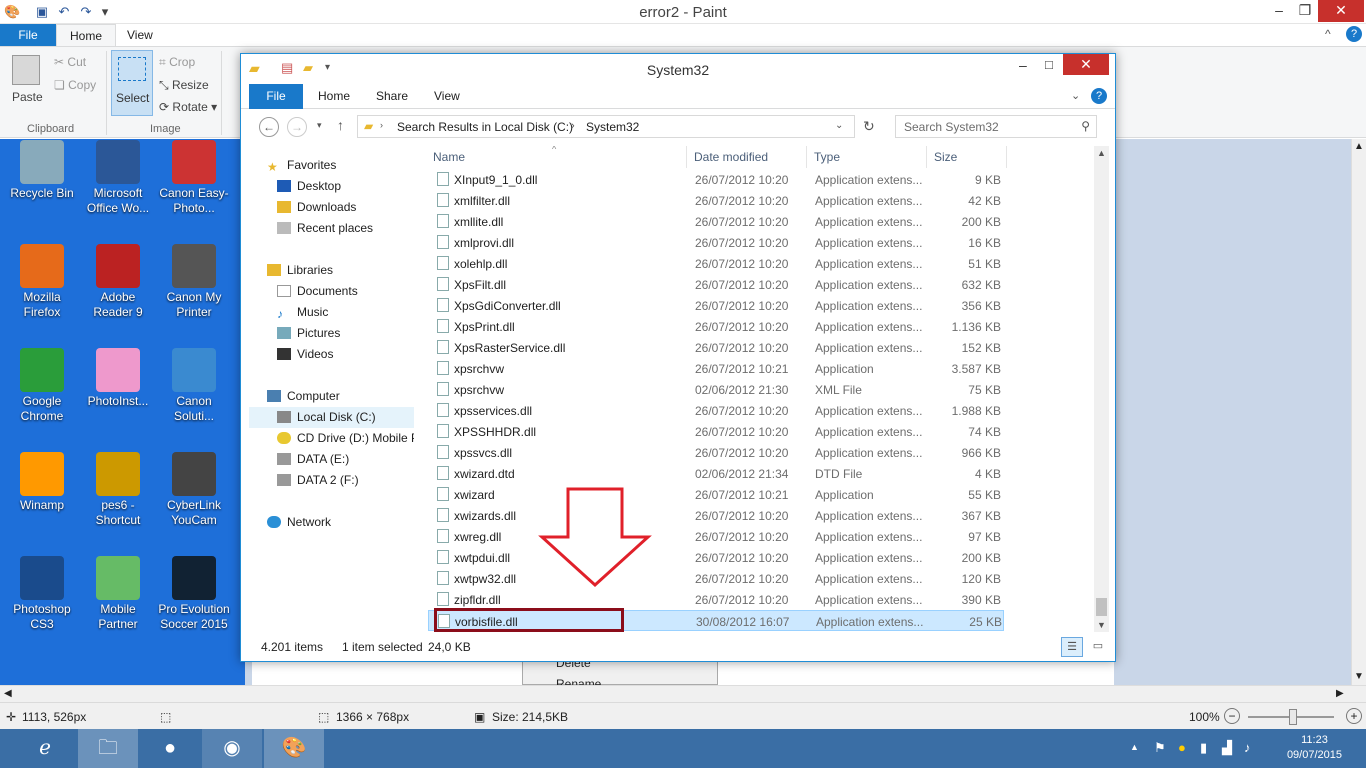 The height and width of the screenshot is (768, 1366). I want to click on search-input: Search System32 ⚲, so click(996, 126).